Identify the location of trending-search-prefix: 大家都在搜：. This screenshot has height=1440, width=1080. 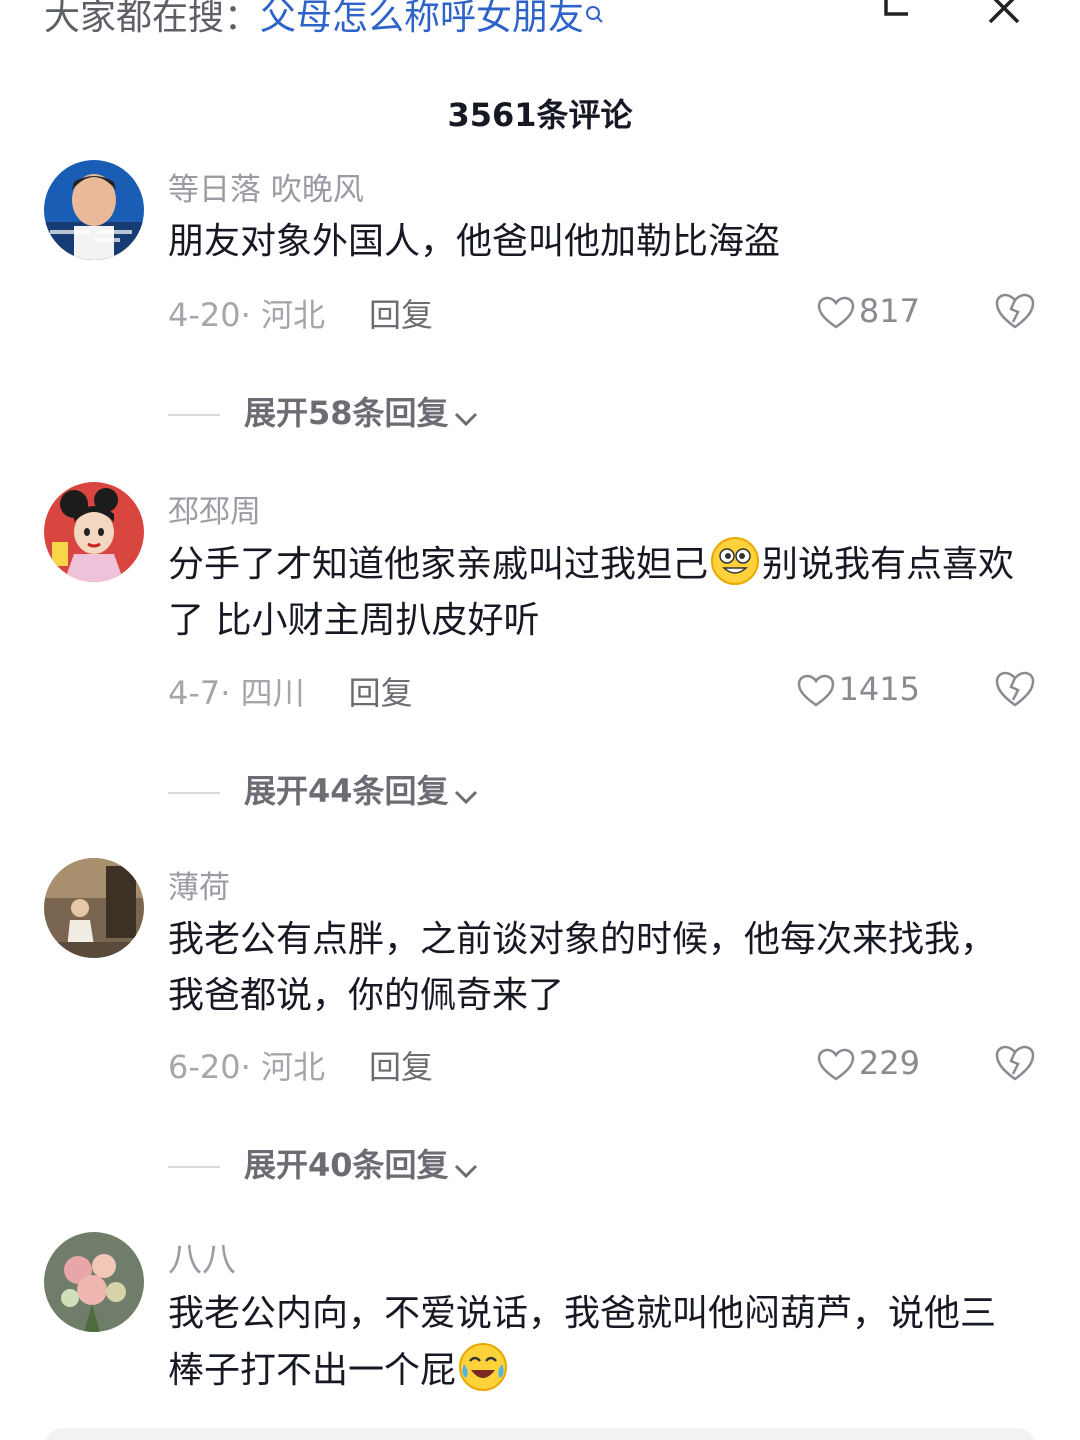
(152, 19).